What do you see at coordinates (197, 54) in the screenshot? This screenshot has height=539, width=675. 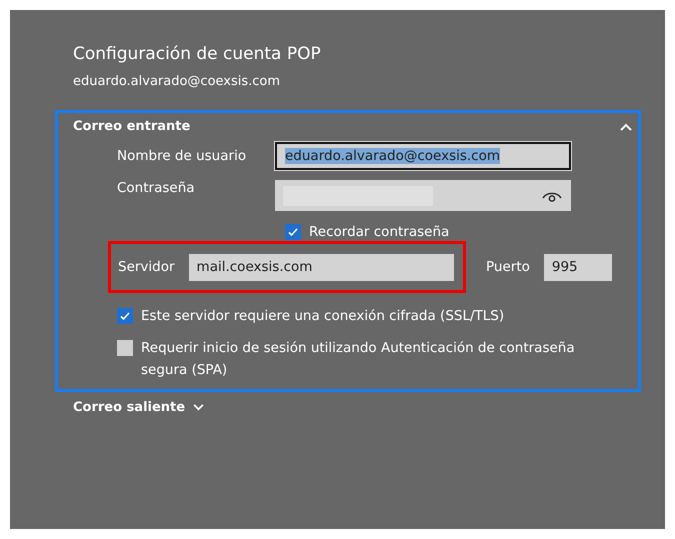 I see `dialog-title: Configuración de cuenta POP` at bounding box center [197, 54].